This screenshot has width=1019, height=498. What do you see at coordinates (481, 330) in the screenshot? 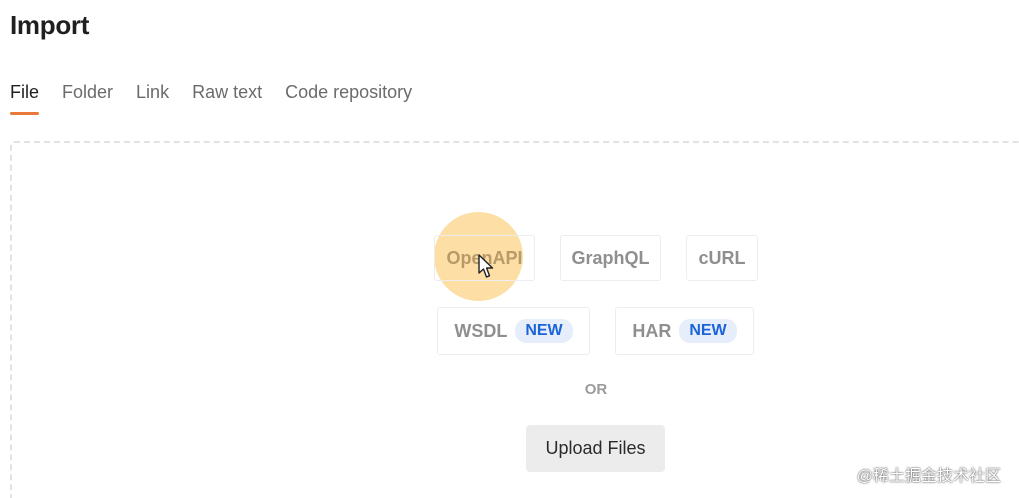
I see `wsdl-label: WSDL` at bounding box center [481, 330].